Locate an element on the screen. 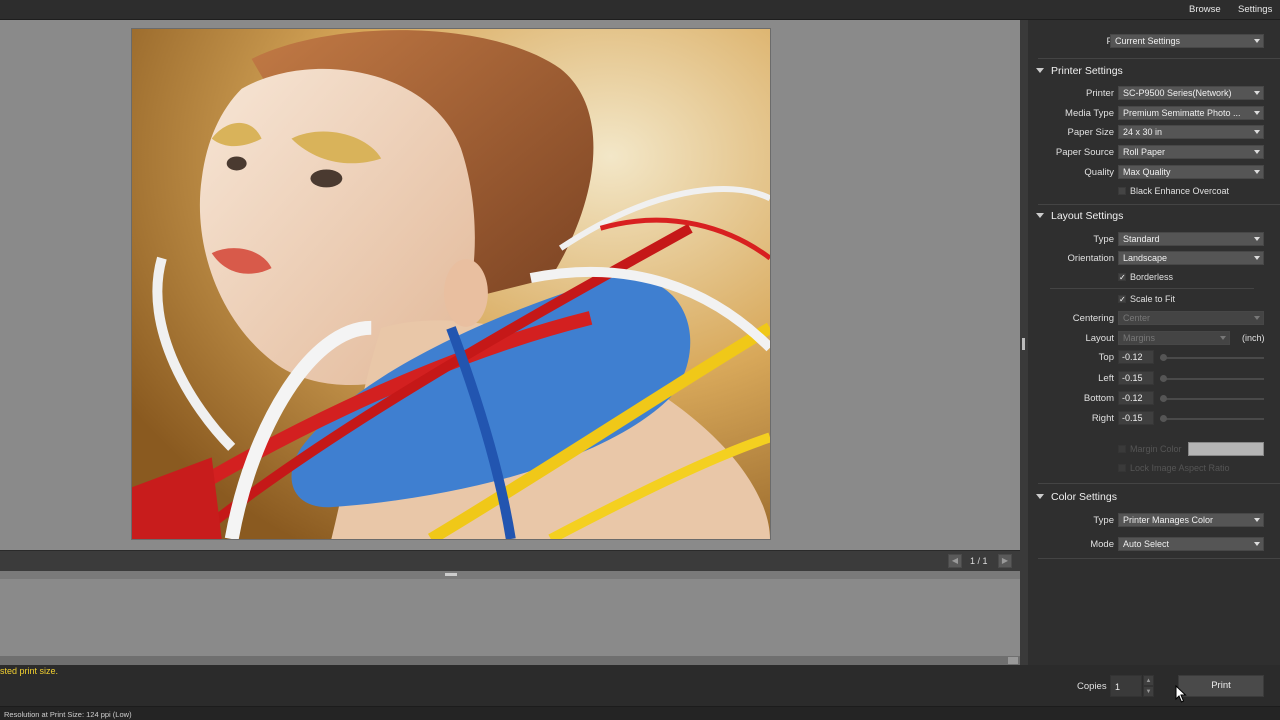 Image resolution: width=1280 pixels, height=720 pixels. layout-settings-header: Layout Settings is located at coordinates (1079, 216).